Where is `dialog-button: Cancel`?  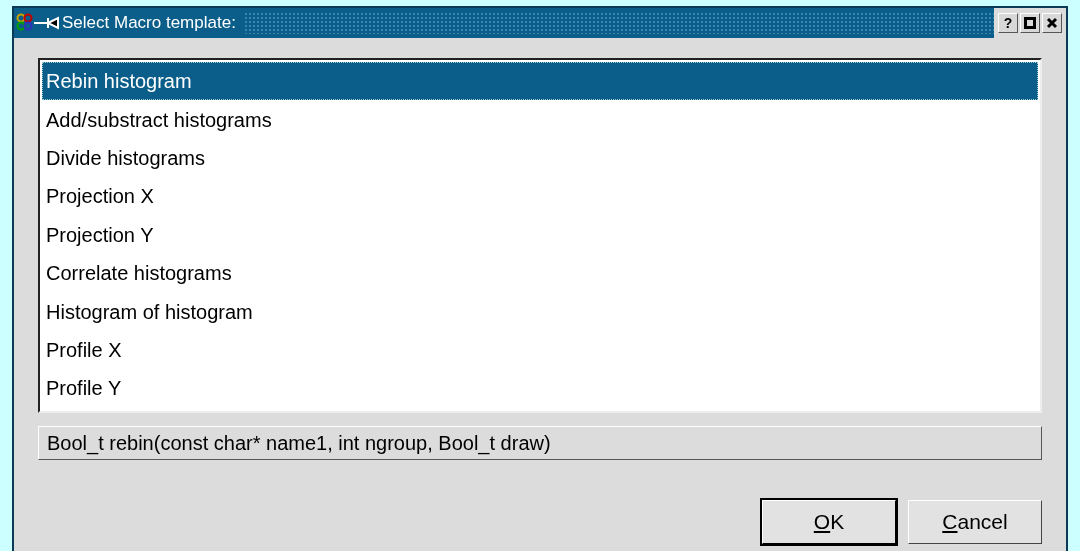
dialog-button: Cancel is located at coordinates (975, 522).